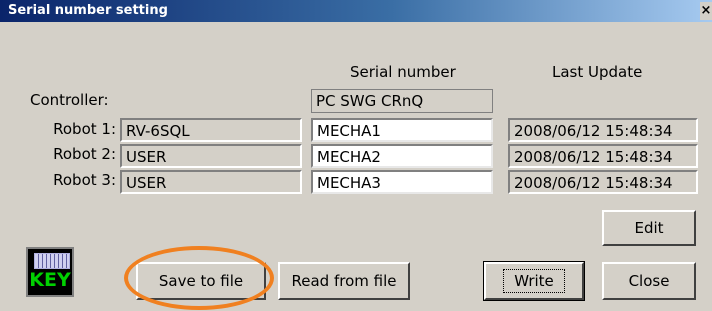  I want to click on save-to-file-button: Save to file, so click(201, 281).